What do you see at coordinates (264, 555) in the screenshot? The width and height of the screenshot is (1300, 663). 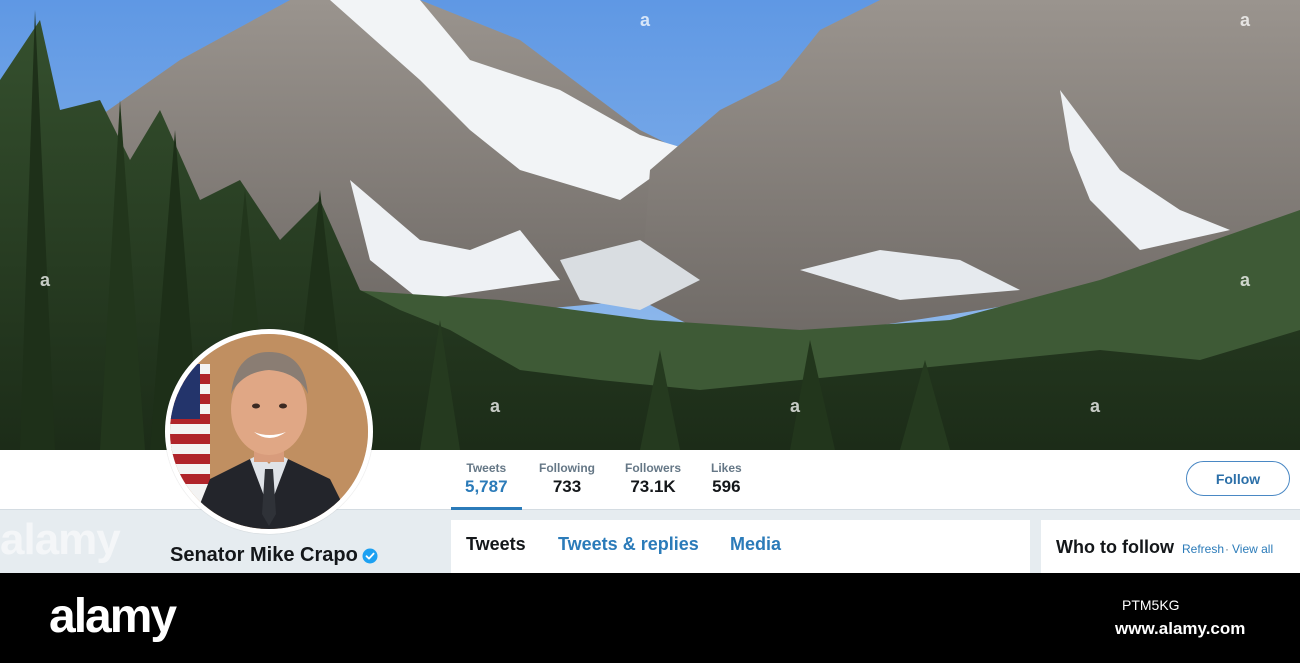 I see `profile-name: Senator Mike Crapo` at bounding box center [264, 555].